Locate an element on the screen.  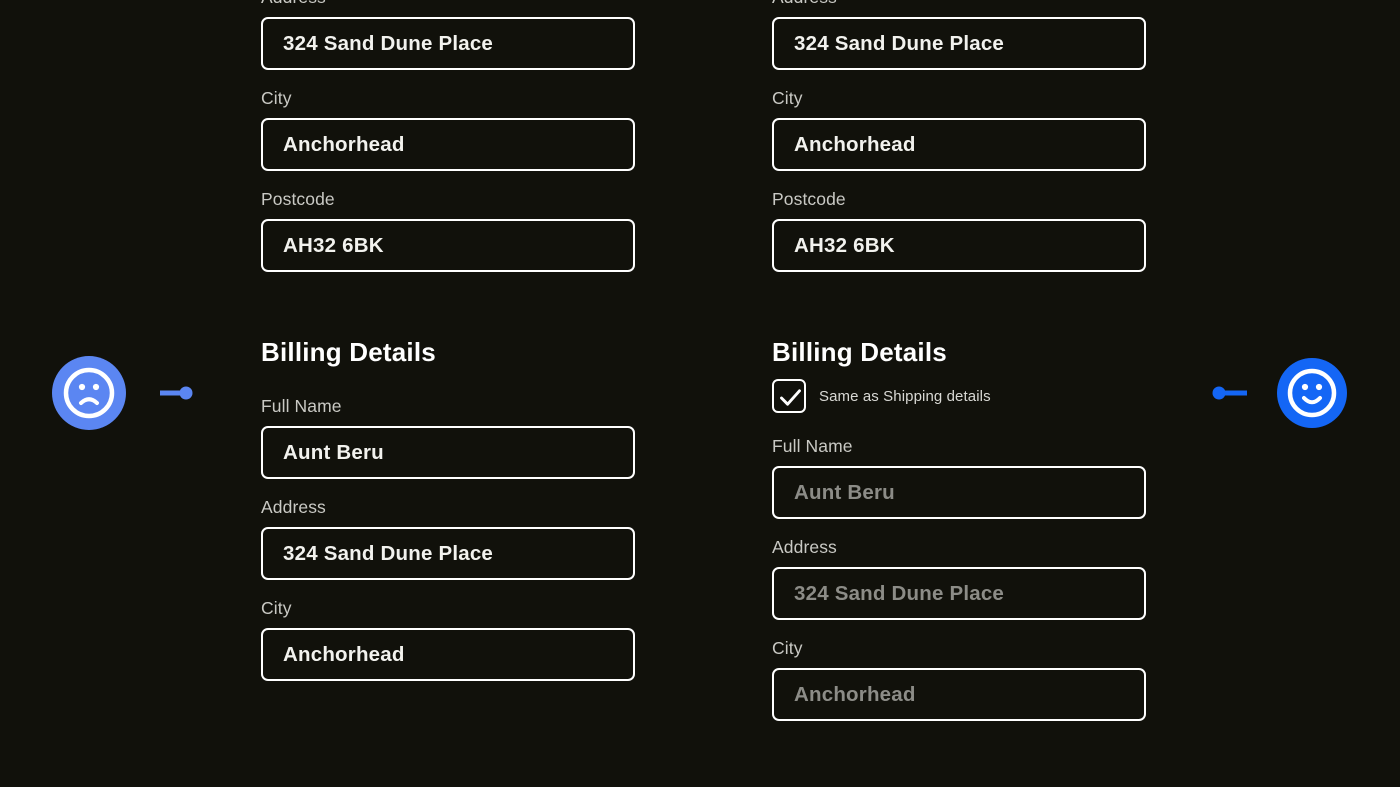
same-as-shipping-checkbox is located at coordinates (789, 396).